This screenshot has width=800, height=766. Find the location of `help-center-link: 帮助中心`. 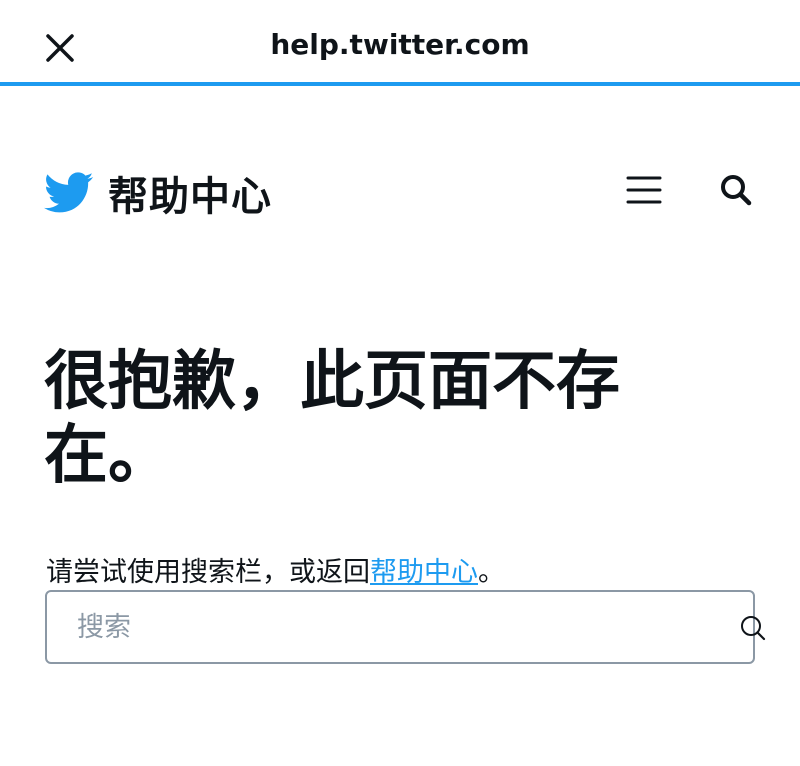

help-center-link: 帮助中心 is located at coordinates (424, 572).